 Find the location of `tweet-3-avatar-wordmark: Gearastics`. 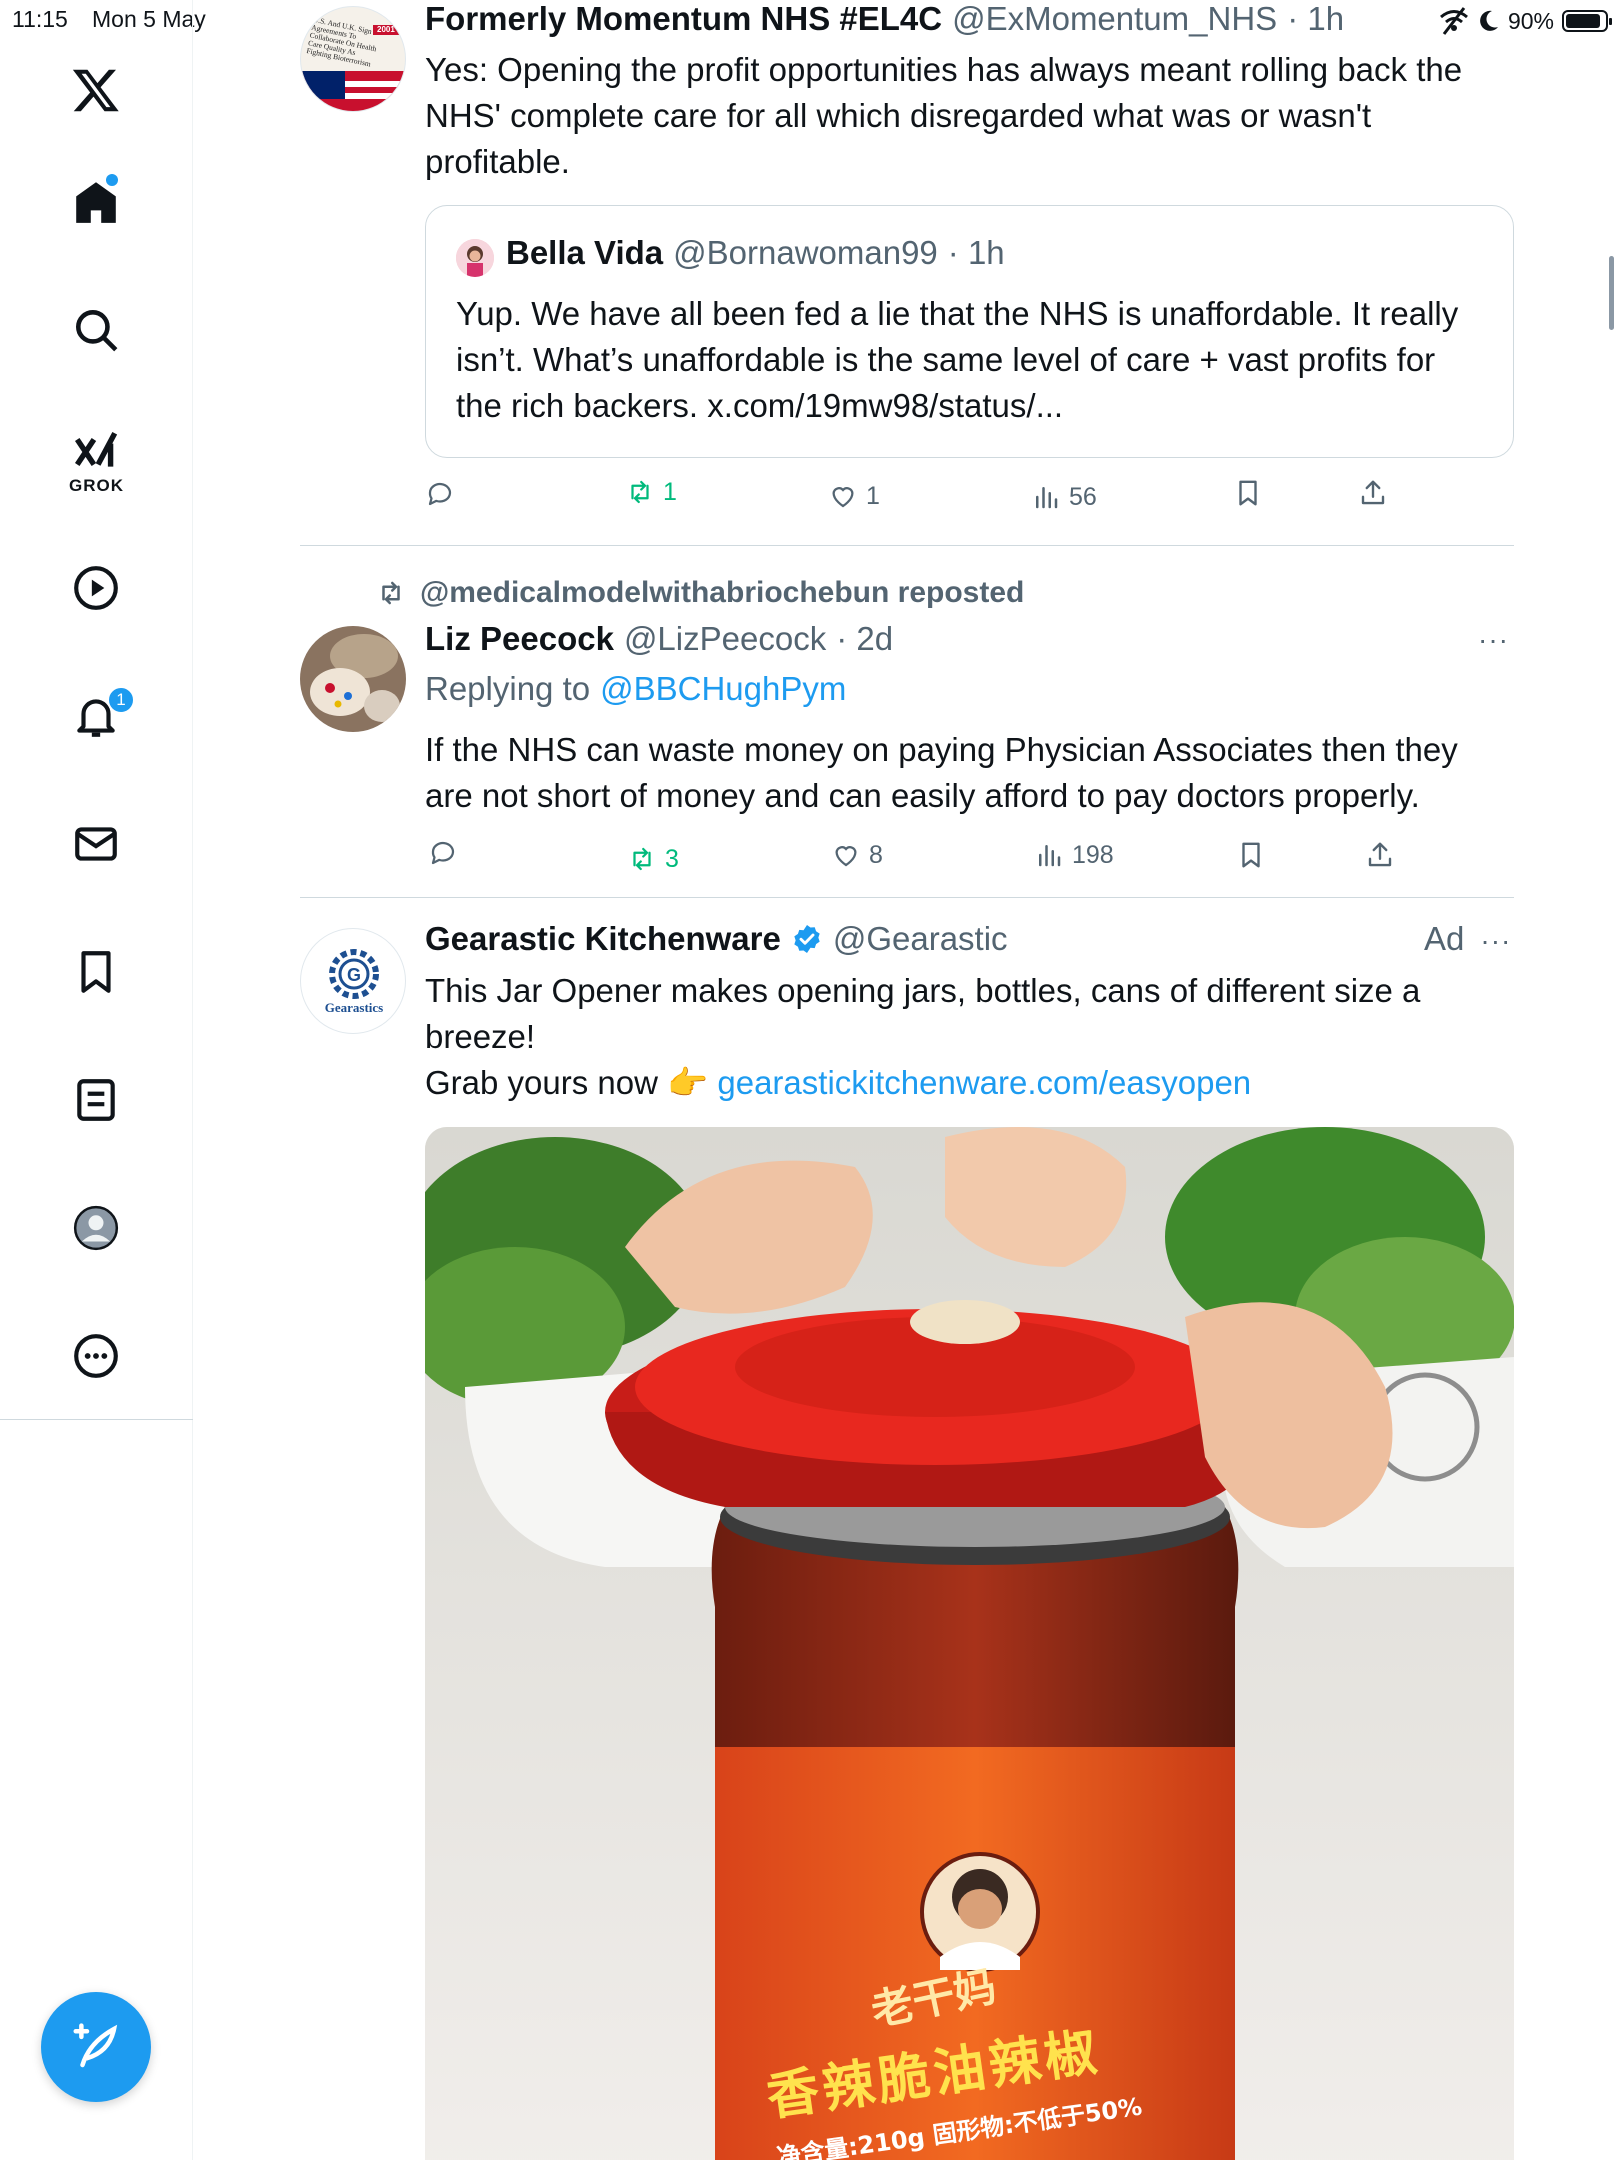

tweet-3-avatar-wordmark: Gearastics is located at coordinates (354, 1007).